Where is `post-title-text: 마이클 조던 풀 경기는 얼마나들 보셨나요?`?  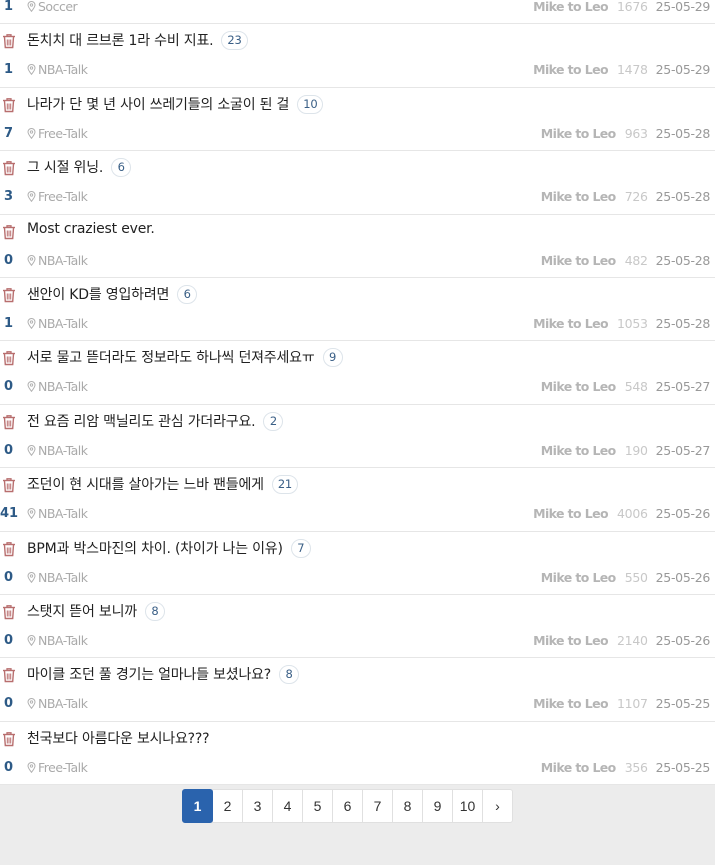 post-title-text: 마이클 조던 풀 경기는 얼마나들 보셨나요? is located at coordinates (149, 675).